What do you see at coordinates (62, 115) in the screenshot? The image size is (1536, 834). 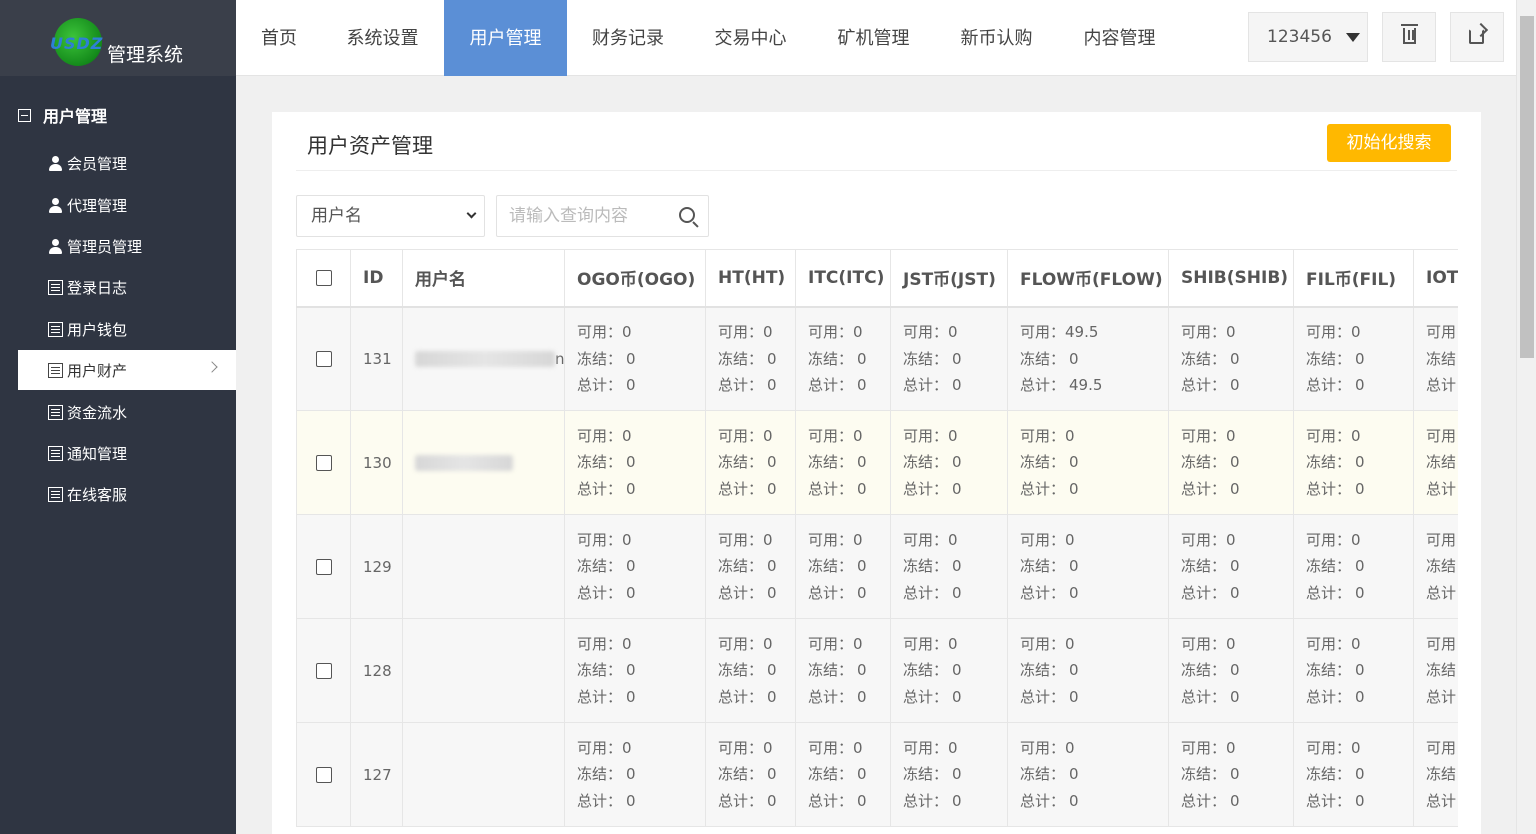 I see `sidebar-group-header: 用户管理` at bounding box center [62, 115].